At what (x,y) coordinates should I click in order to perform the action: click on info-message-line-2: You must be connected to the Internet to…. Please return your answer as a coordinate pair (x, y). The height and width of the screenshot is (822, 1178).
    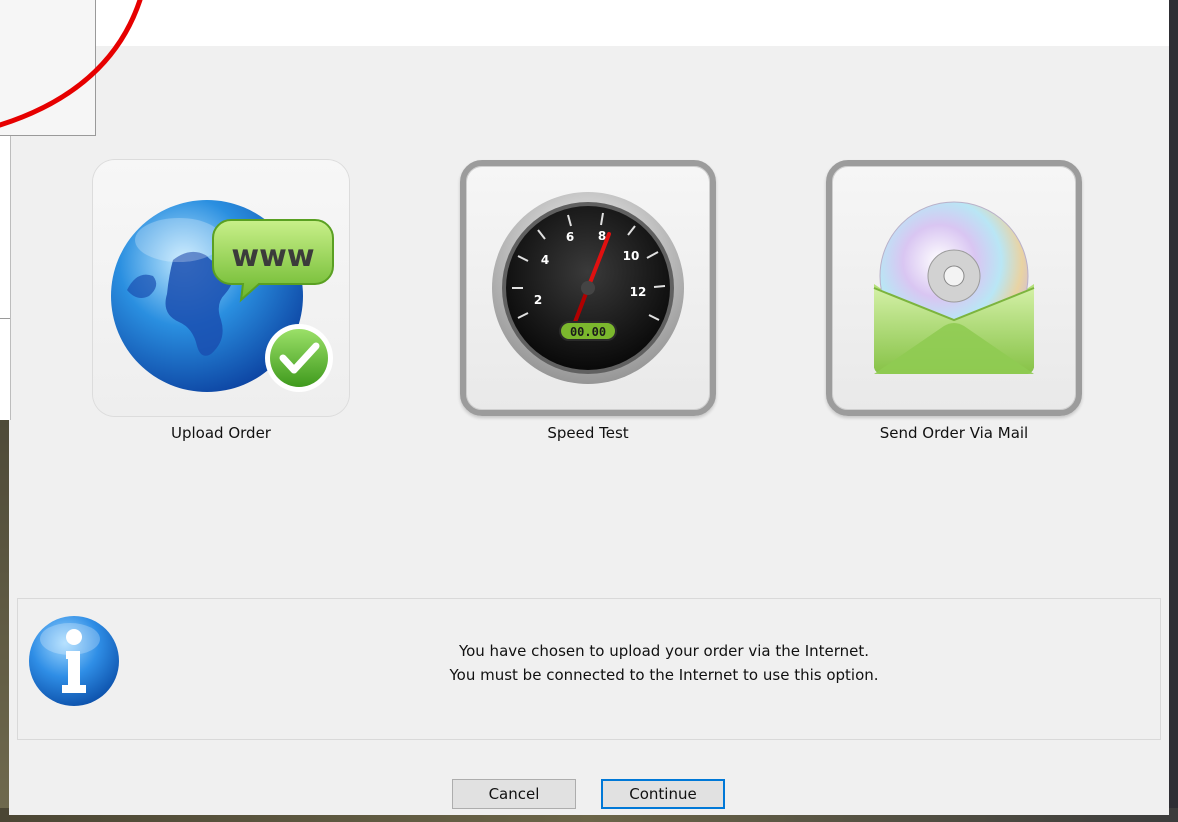
    Looking at the image, I should click on (664, 675).